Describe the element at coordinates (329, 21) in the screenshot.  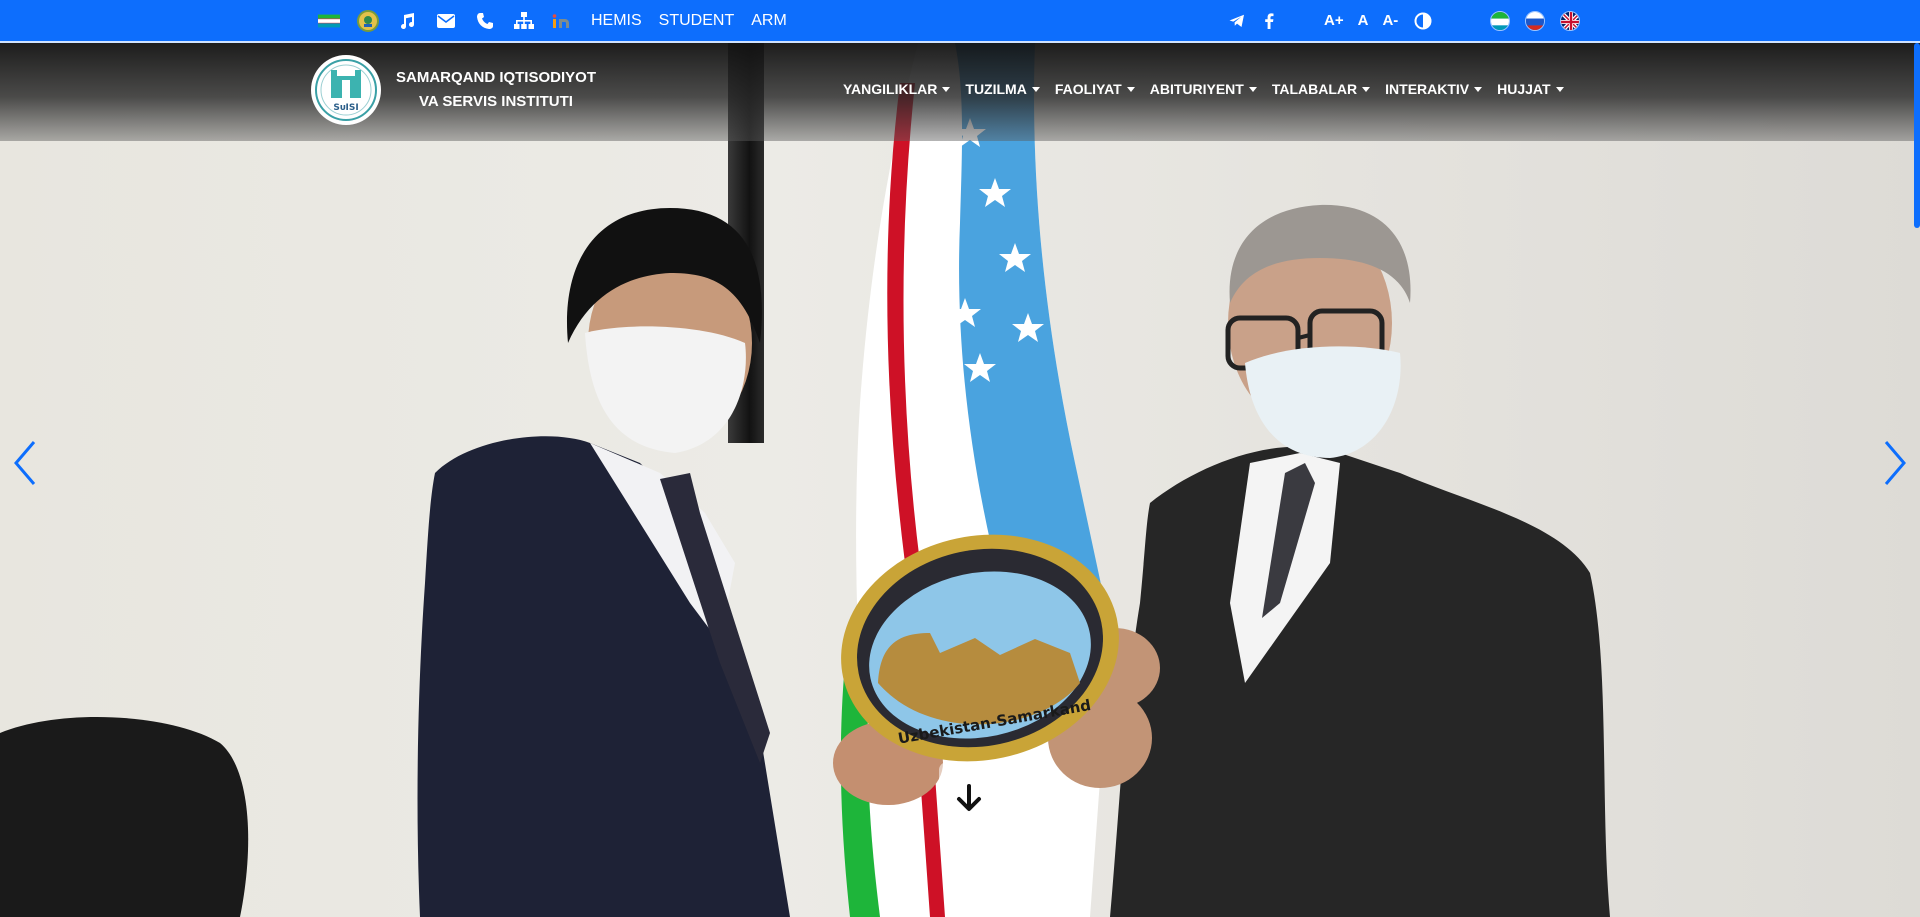
I see `uzbekistan-flag-icon` at that location.